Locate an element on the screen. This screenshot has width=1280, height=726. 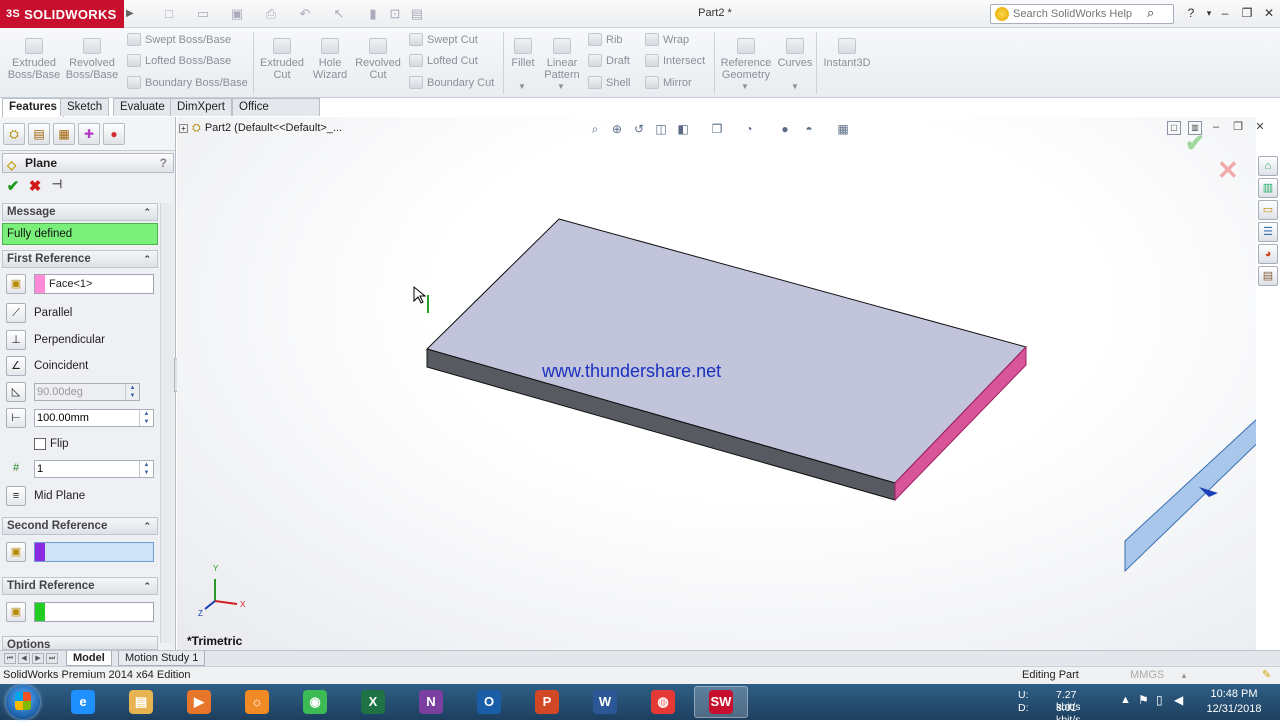
tab-model: Model is located at coordinates (89, 658).